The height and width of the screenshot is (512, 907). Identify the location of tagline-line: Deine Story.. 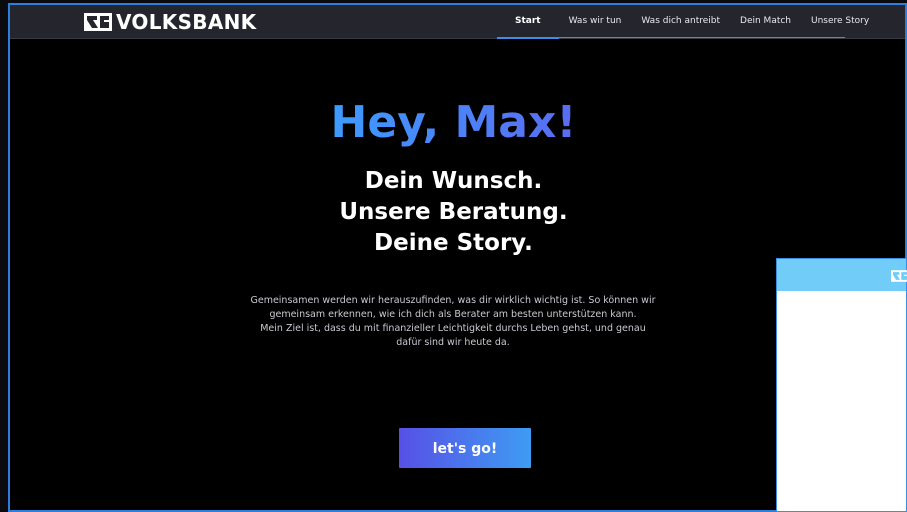
(453, 243).